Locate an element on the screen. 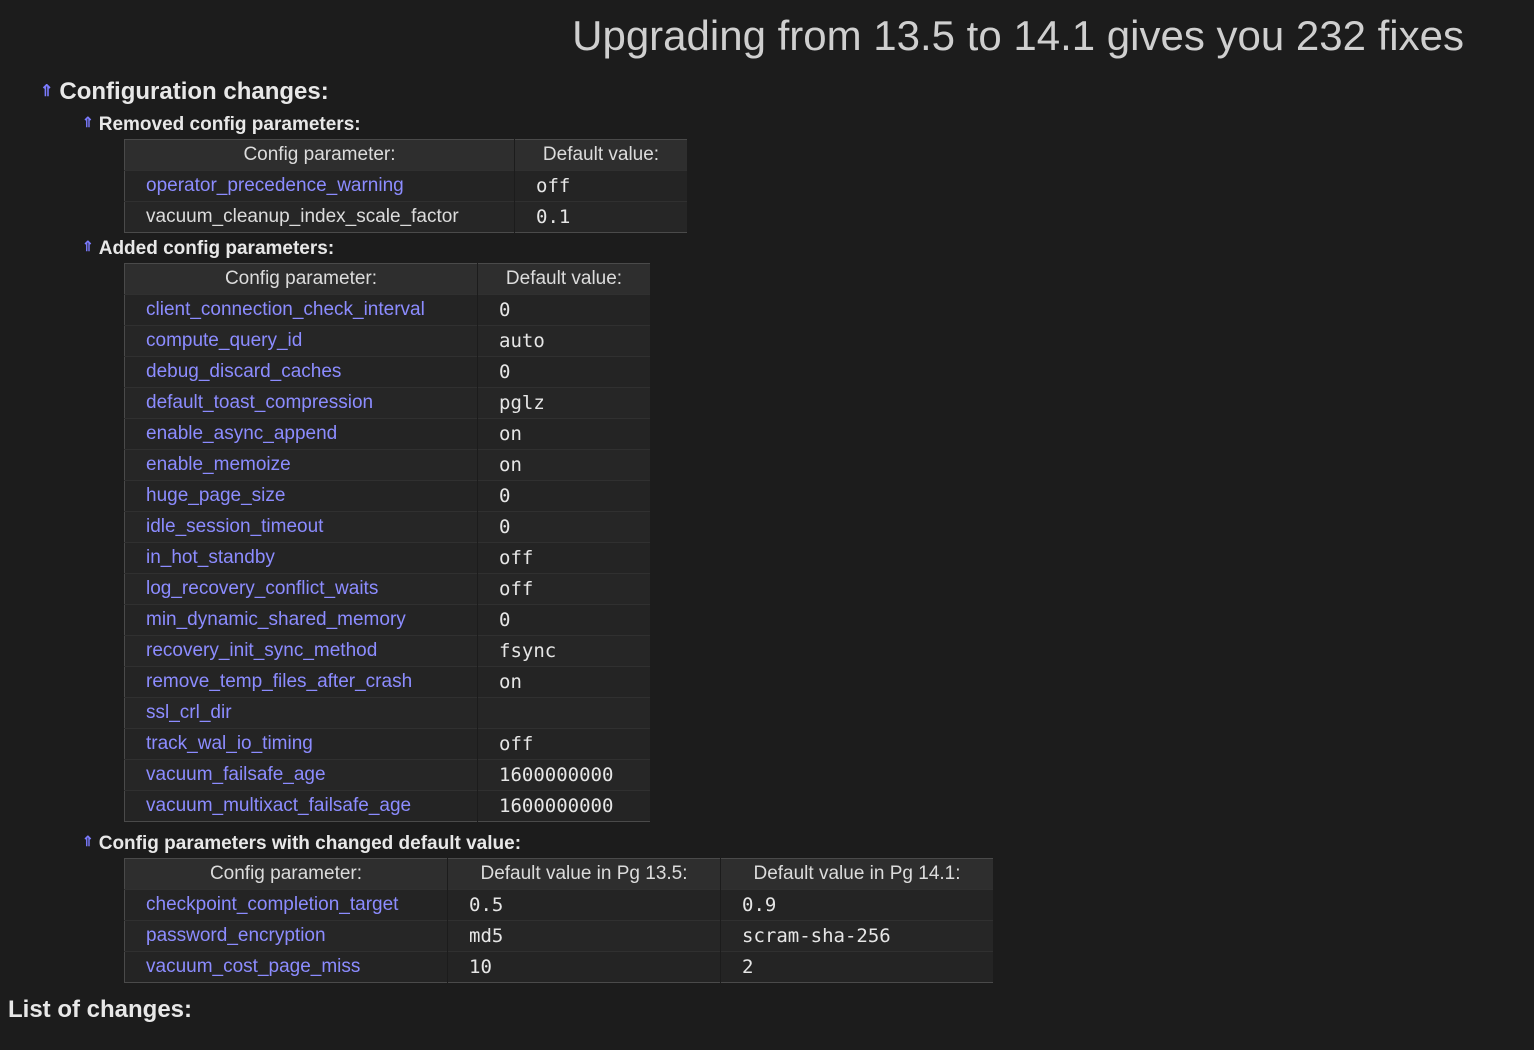 This screenshot has height=1050, width=1534. removed-config-heading: ⇑ Removed config parameters: is located at coordinates (221, 125).